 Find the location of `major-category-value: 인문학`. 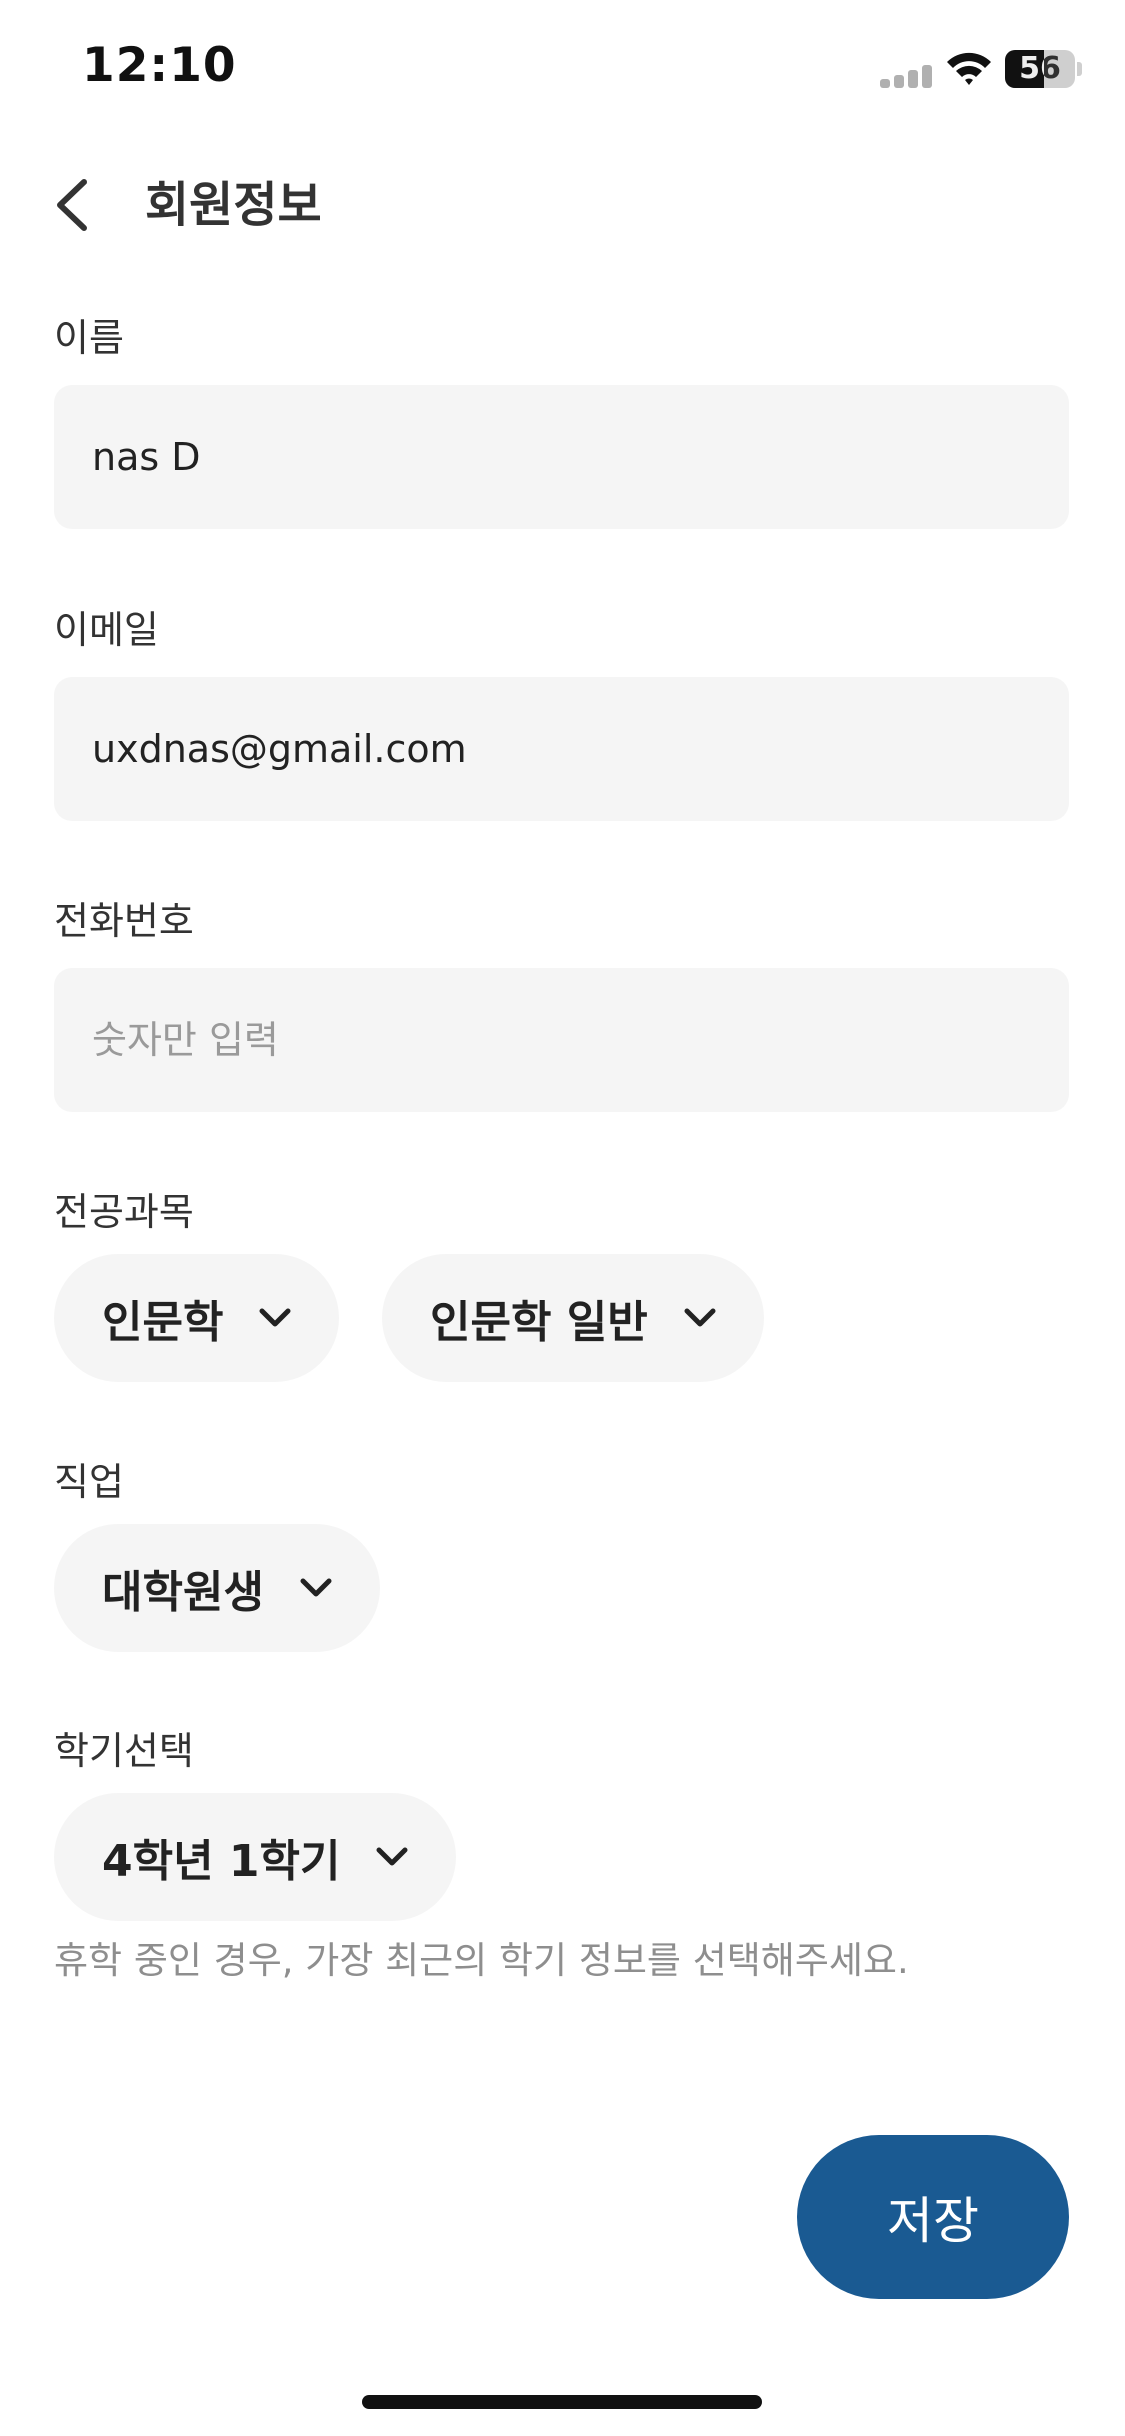

major-category-value: 인문학 is located at coordinates (163, 1322).